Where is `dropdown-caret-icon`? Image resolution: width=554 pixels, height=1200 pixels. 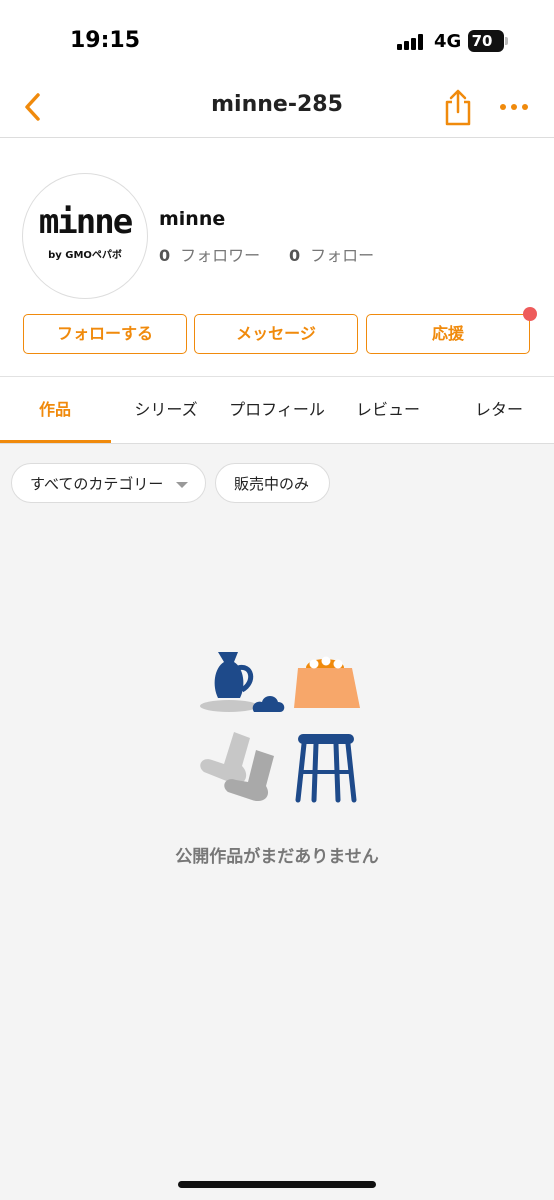
dropdown-caret-icon is located at coordinates (182, 485).